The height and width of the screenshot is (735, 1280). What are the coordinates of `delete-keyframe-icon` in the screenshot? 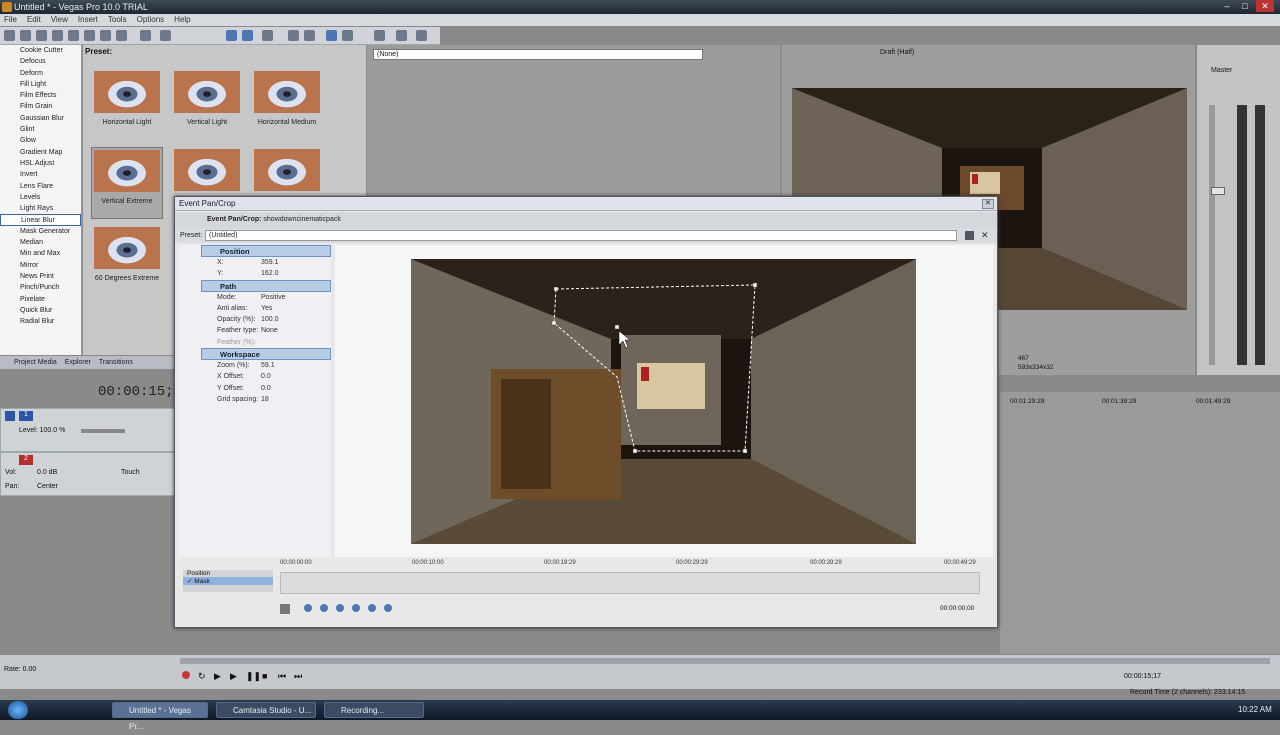 It's located at (356, 608).